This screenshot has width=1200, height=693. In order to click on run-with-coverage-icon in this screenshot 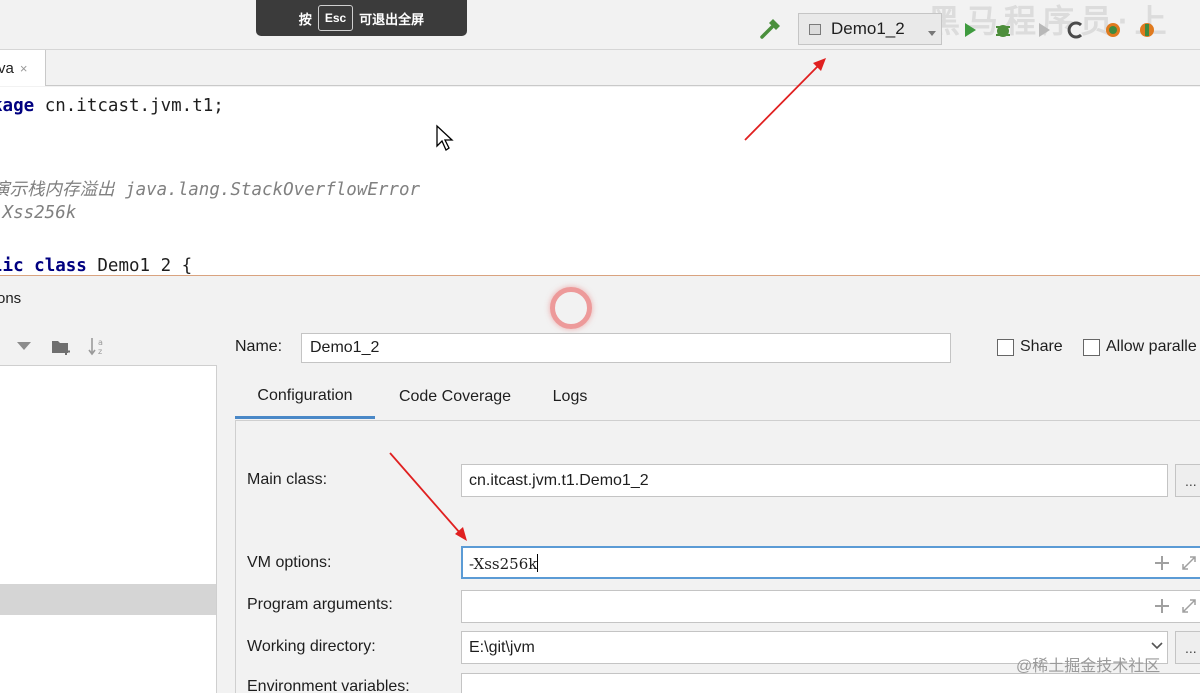, I will do `click(1044, 30)`.